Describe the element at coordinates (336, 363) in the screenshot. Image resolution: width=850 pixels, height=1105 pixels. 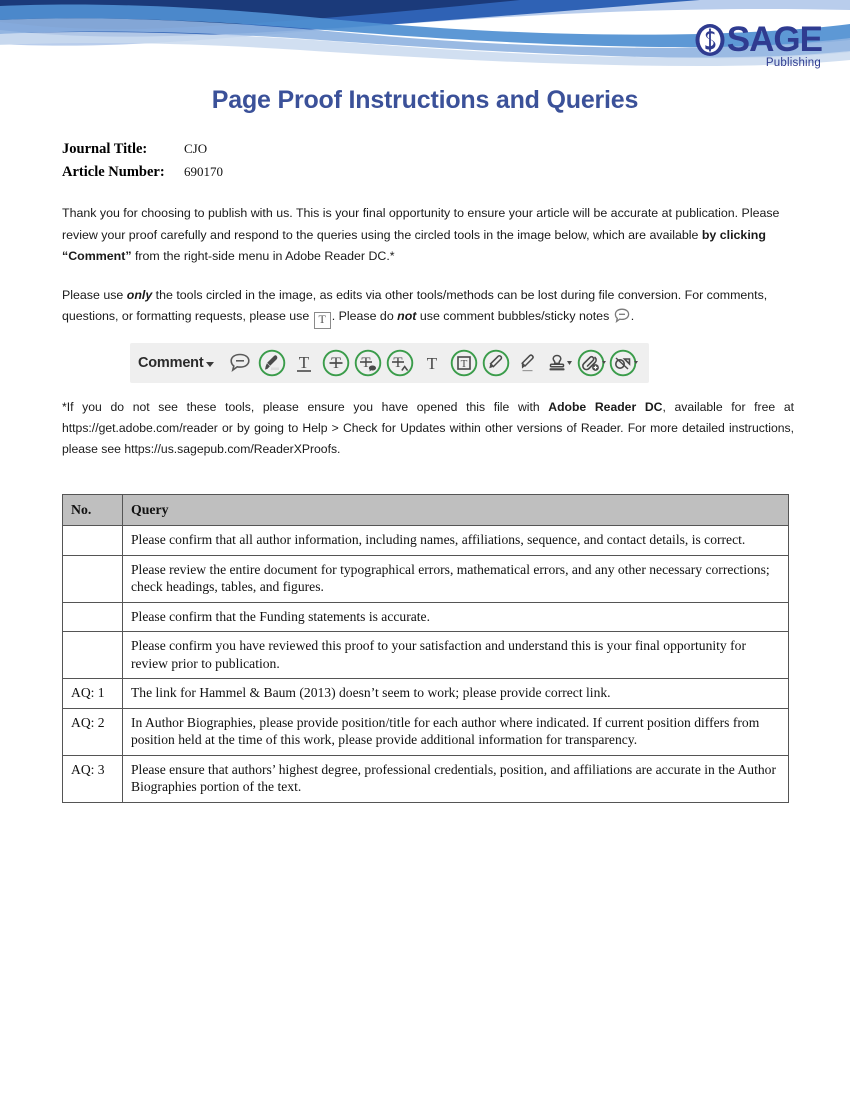
I see `strikethrough-text-icon: T` at that location.